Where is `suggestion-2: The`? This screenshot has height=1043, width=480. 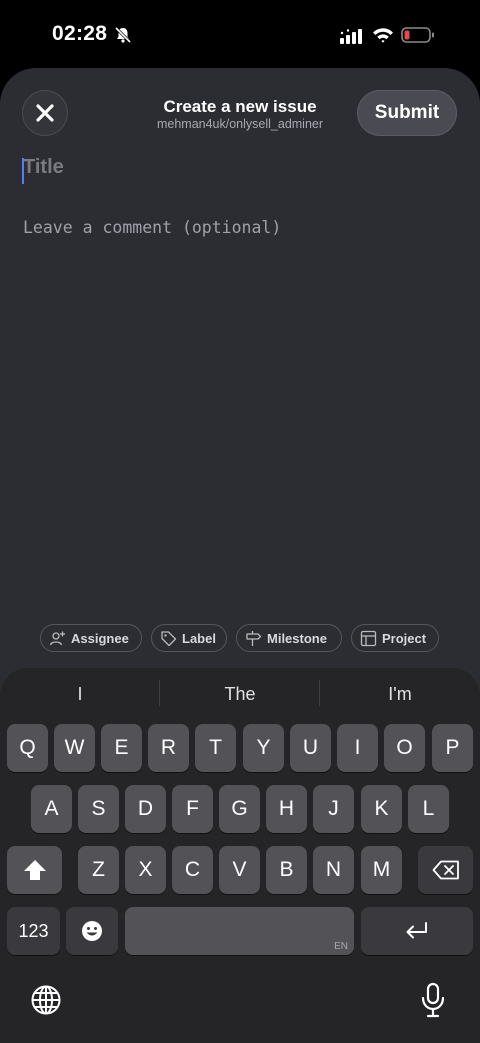
suggestion-2: The is located at coordinates (240, 696).